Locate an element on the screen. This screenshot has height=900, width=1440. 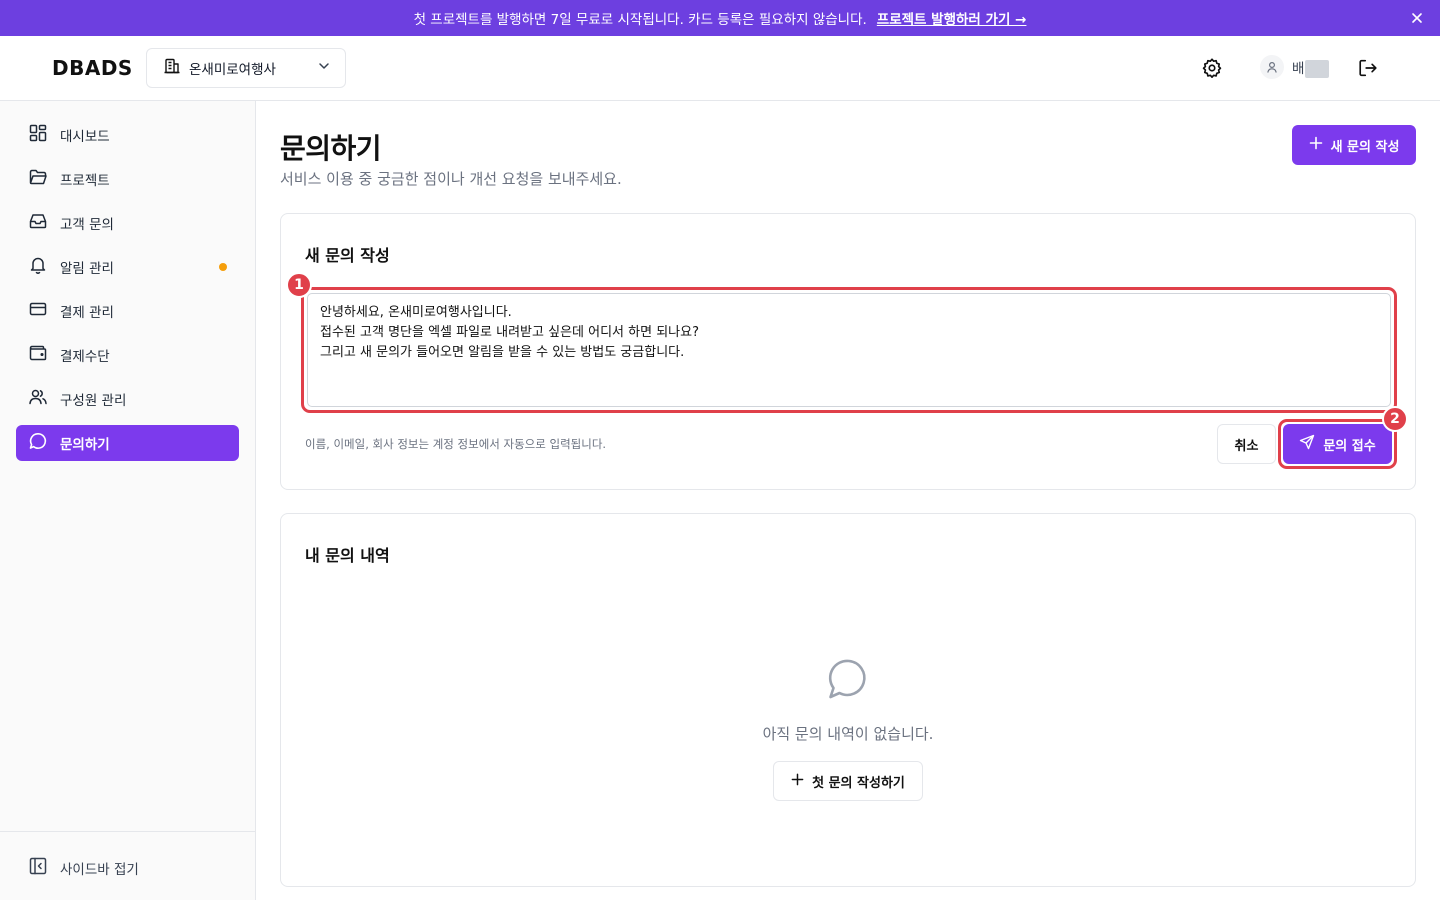
highlight-box-2: 문의 접수 is located at coordinates (1337, 444).